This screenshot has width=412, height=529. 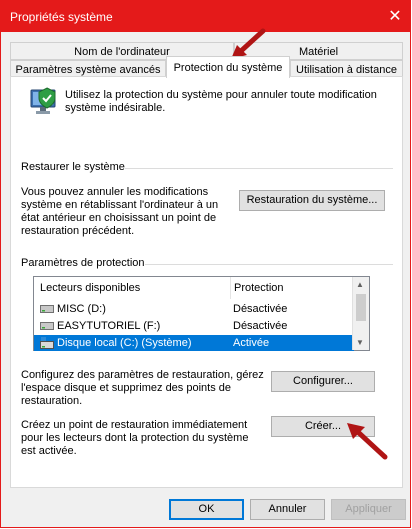 I want to click on scroll-down-icon: ▼, so click(x=360, y=342).